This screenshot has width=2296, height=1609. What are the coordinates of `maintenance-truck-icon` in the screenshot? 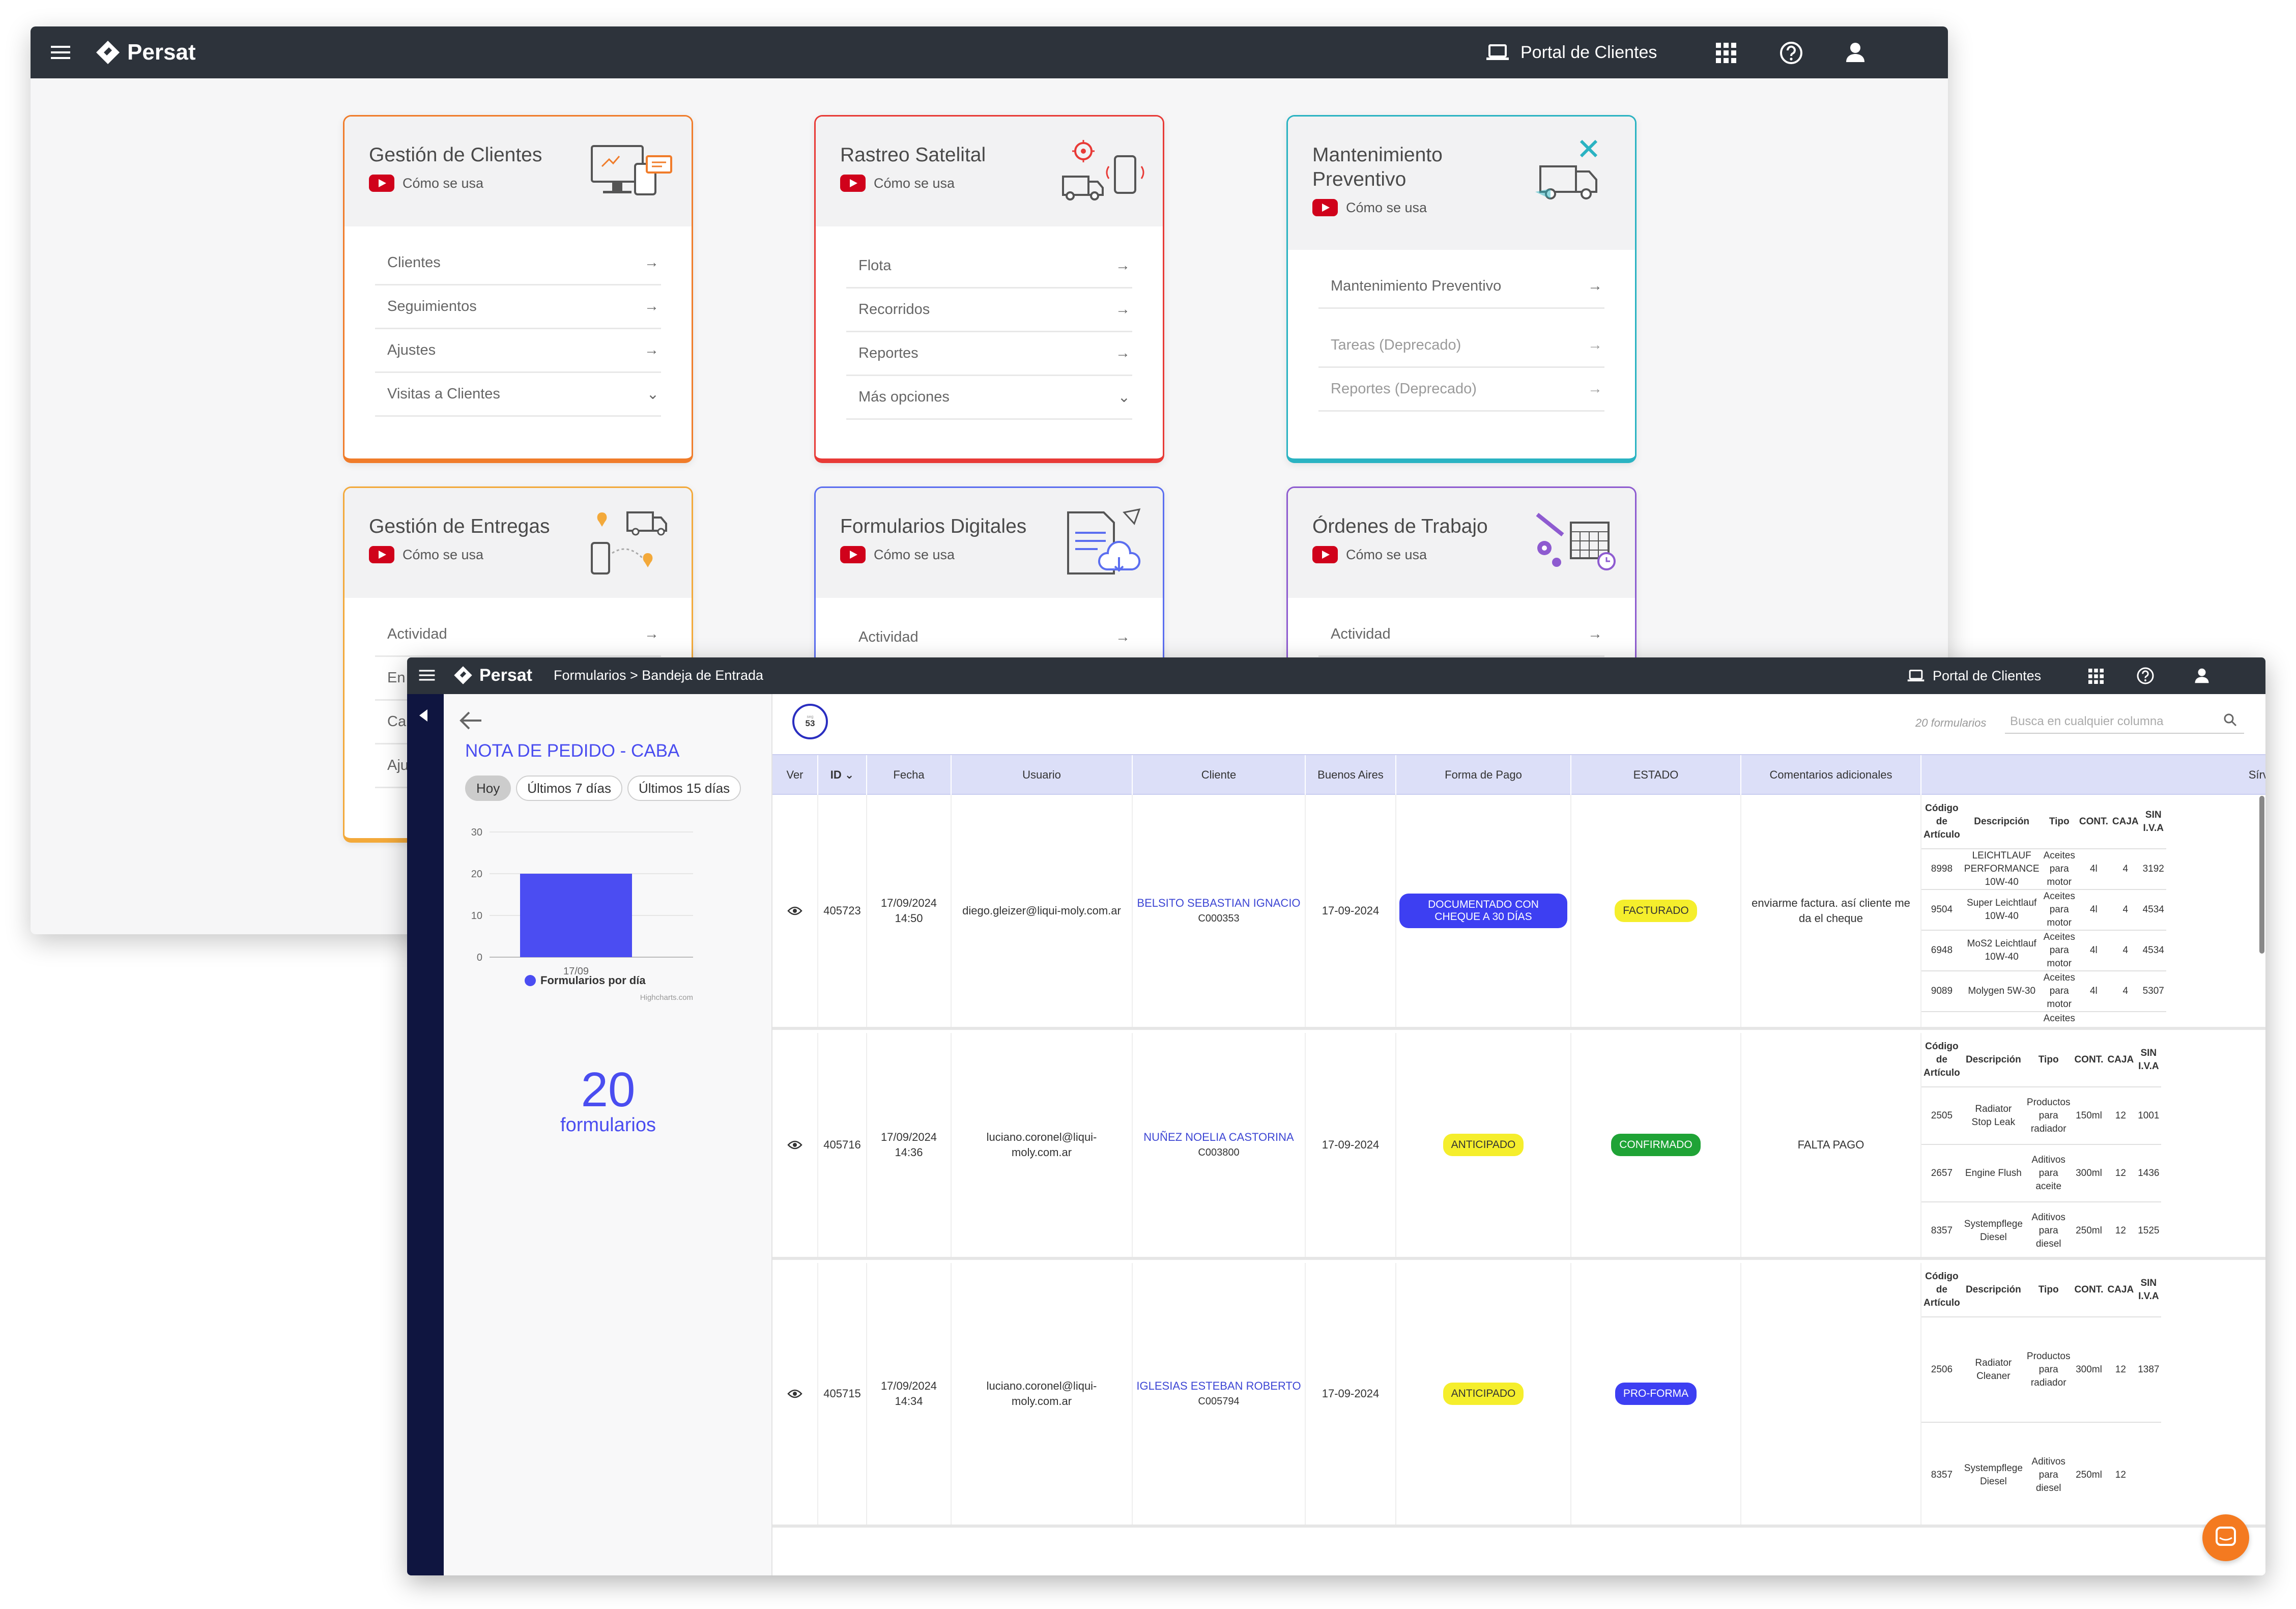 It's located at (1566, 169).